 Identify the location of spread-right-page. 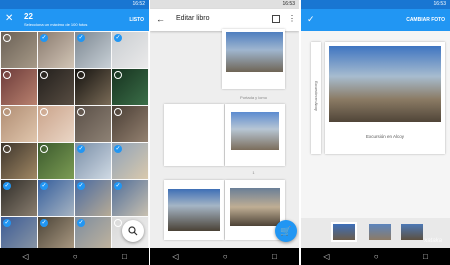
(255, 135).